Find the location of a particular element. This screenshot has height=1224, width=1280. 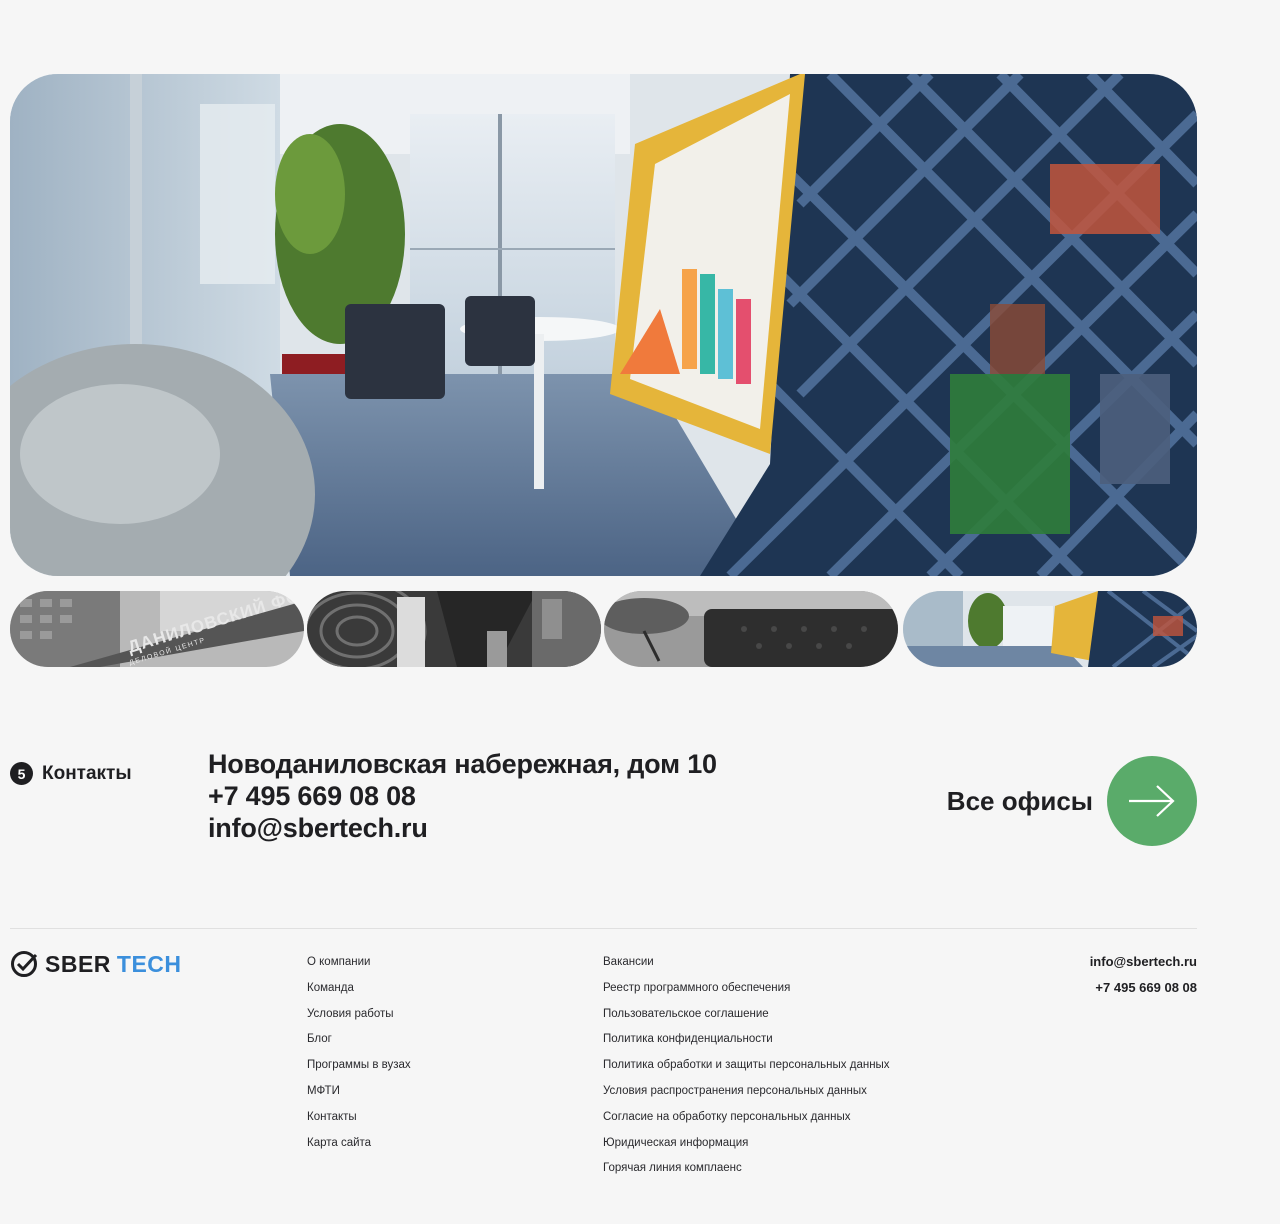

arrow-right-icon is located at coordinates (1152, 801).